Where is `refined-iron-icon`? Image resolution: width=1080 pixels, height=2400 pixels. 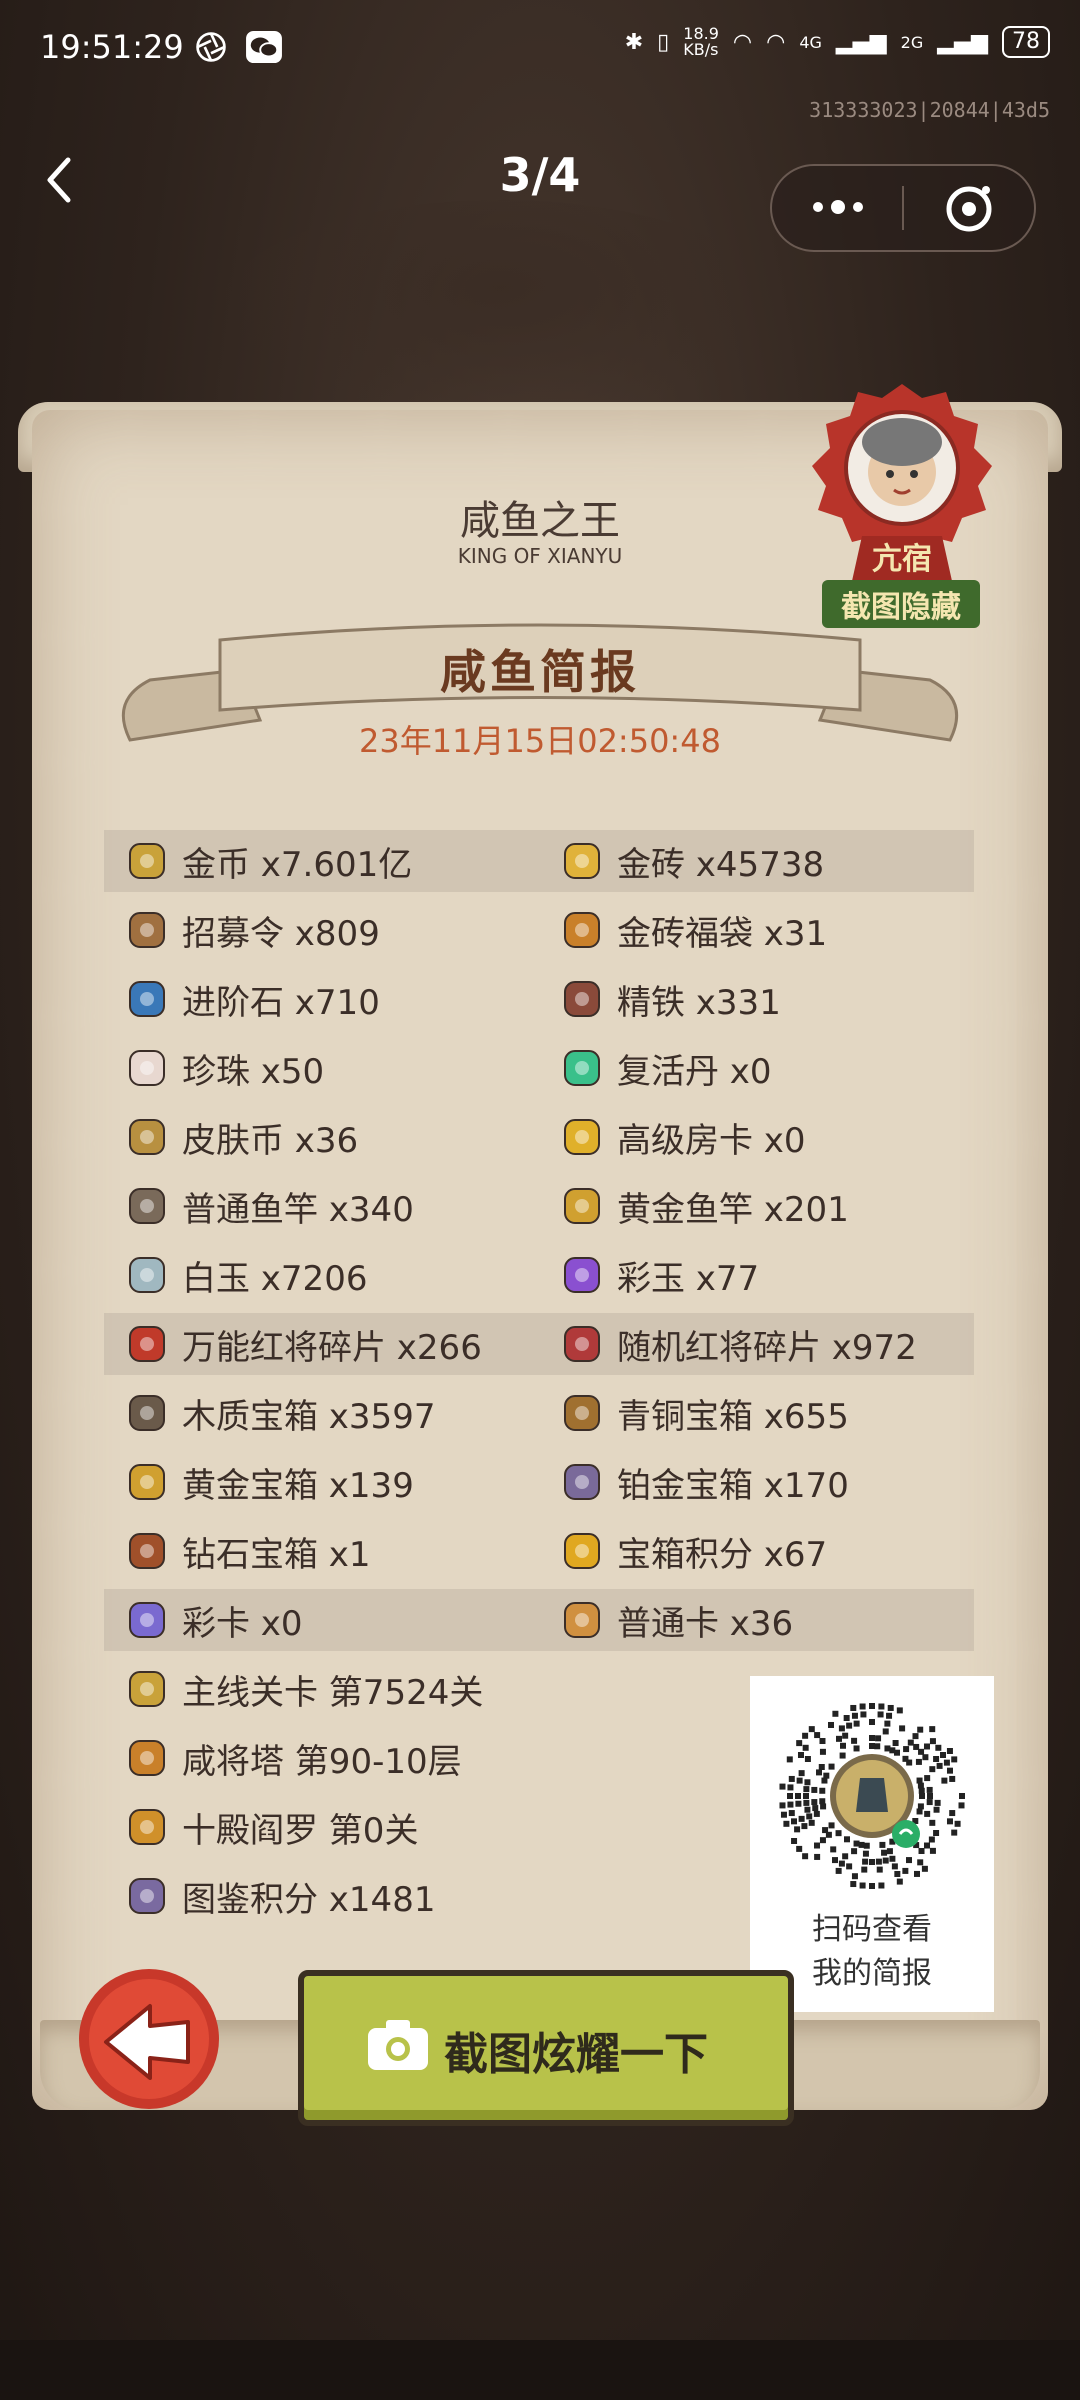
refined-iron-icon is located at coordinates (582, 999).